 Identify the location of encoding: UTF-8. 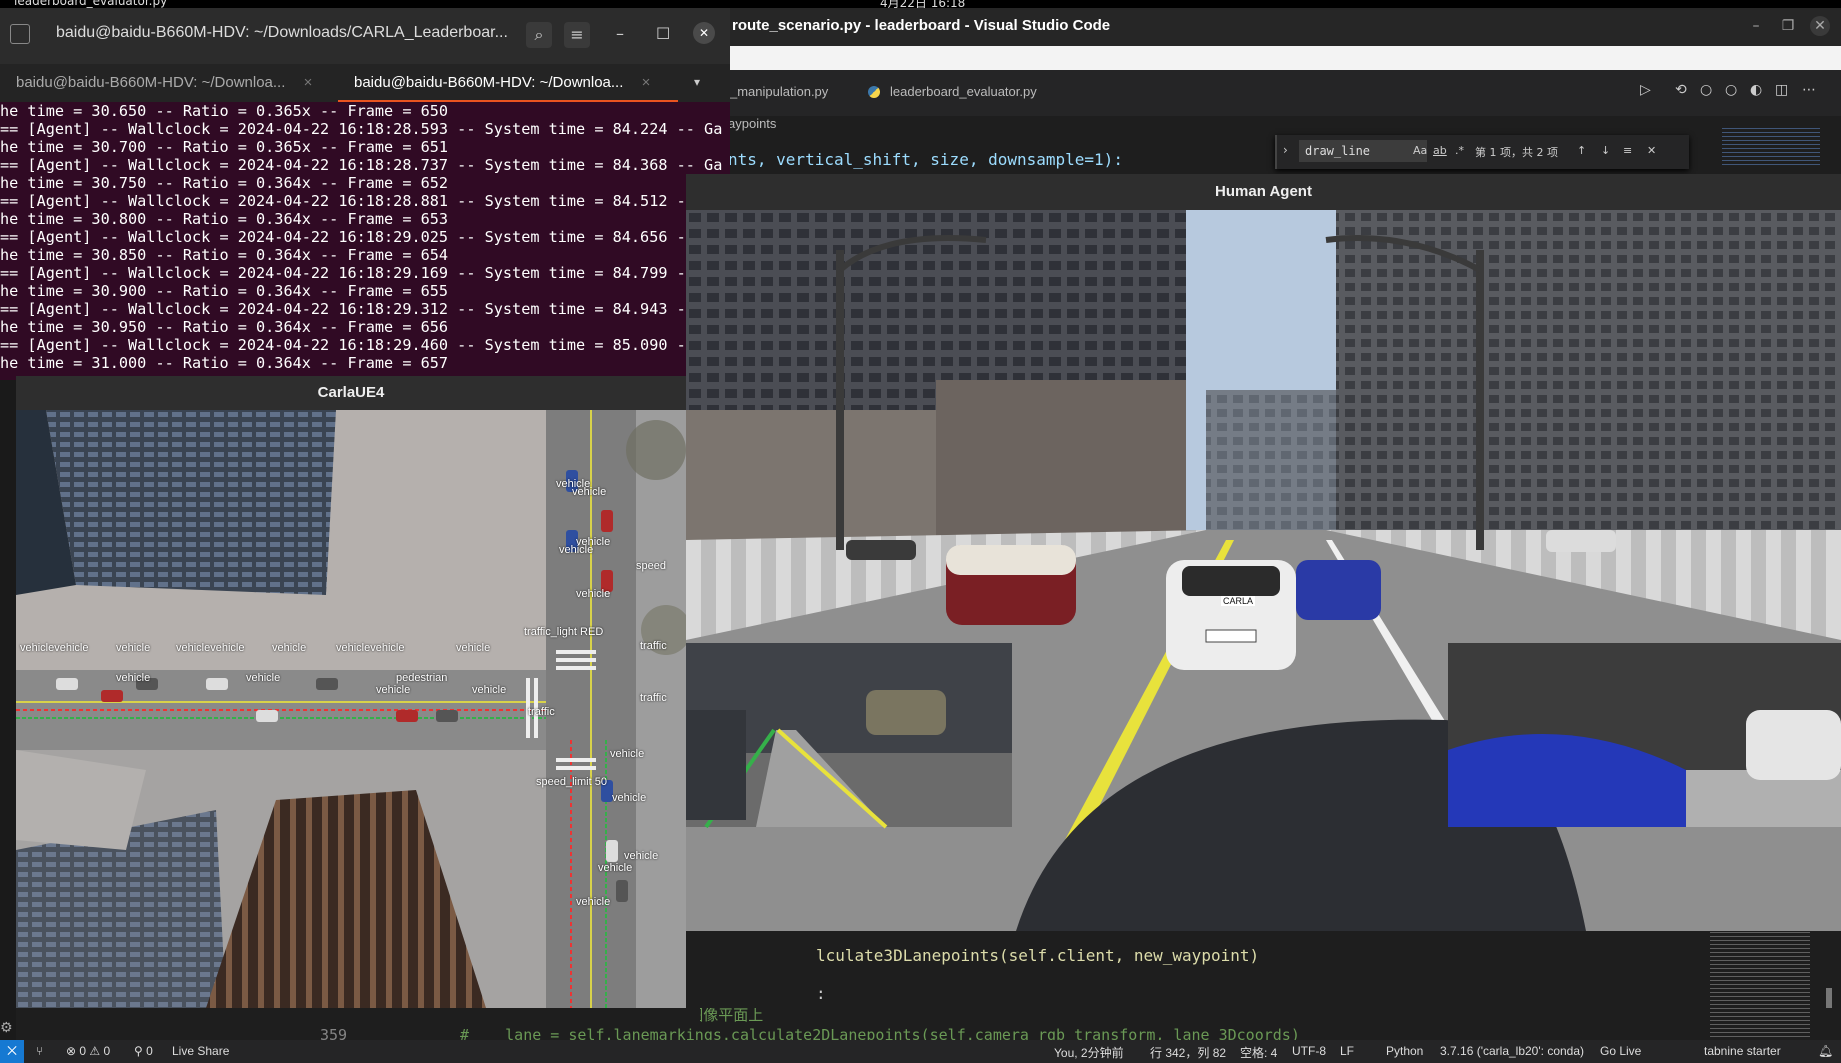
(1309, 1051).